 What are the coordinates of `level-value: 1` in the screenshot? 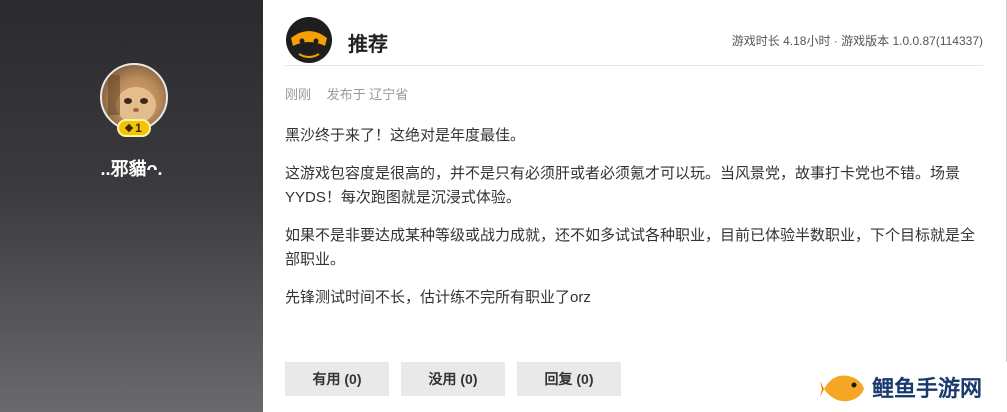 It's located at (138, 128).